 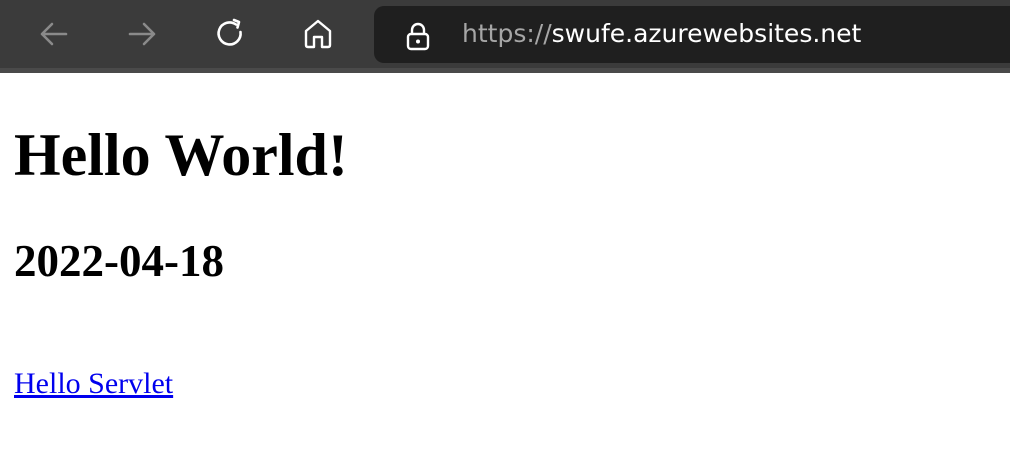 I want to click on url-scheme: https://, so click(x=507, y=33).